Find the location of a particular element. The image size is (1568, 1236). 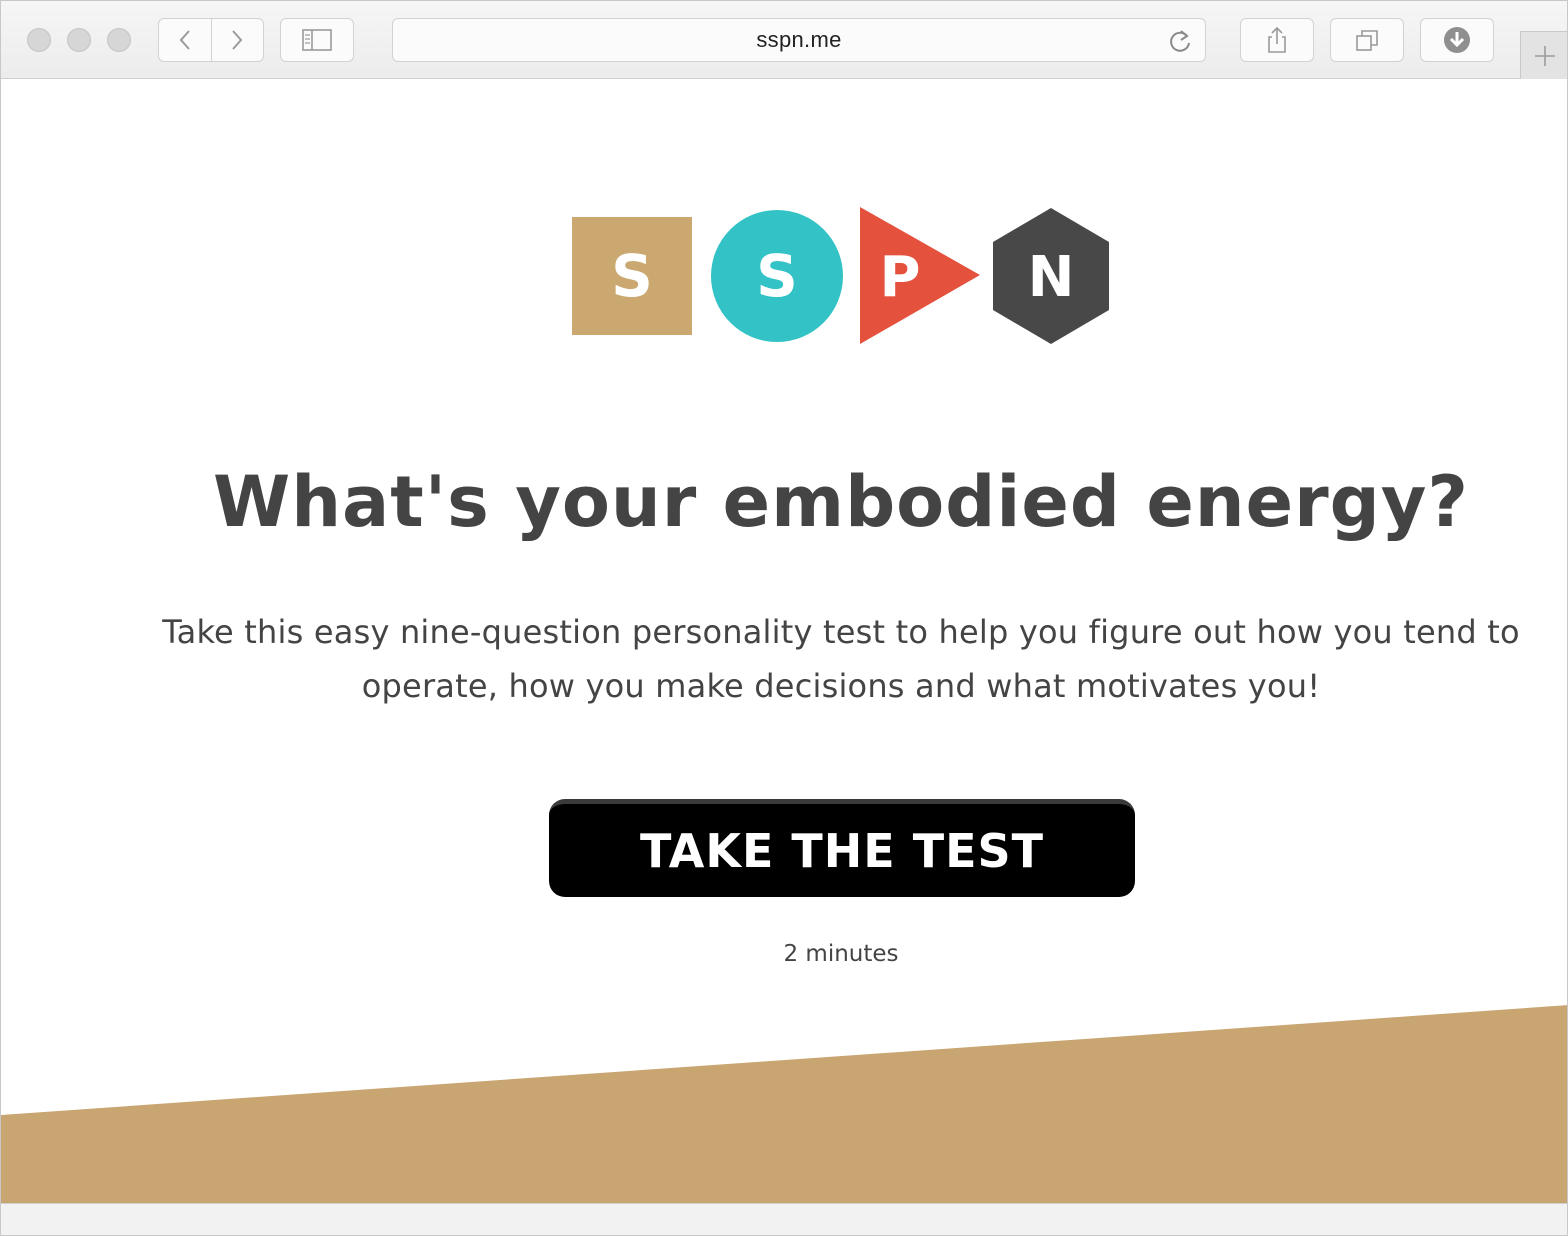

share-icon is located at coordinates (1277, 39).